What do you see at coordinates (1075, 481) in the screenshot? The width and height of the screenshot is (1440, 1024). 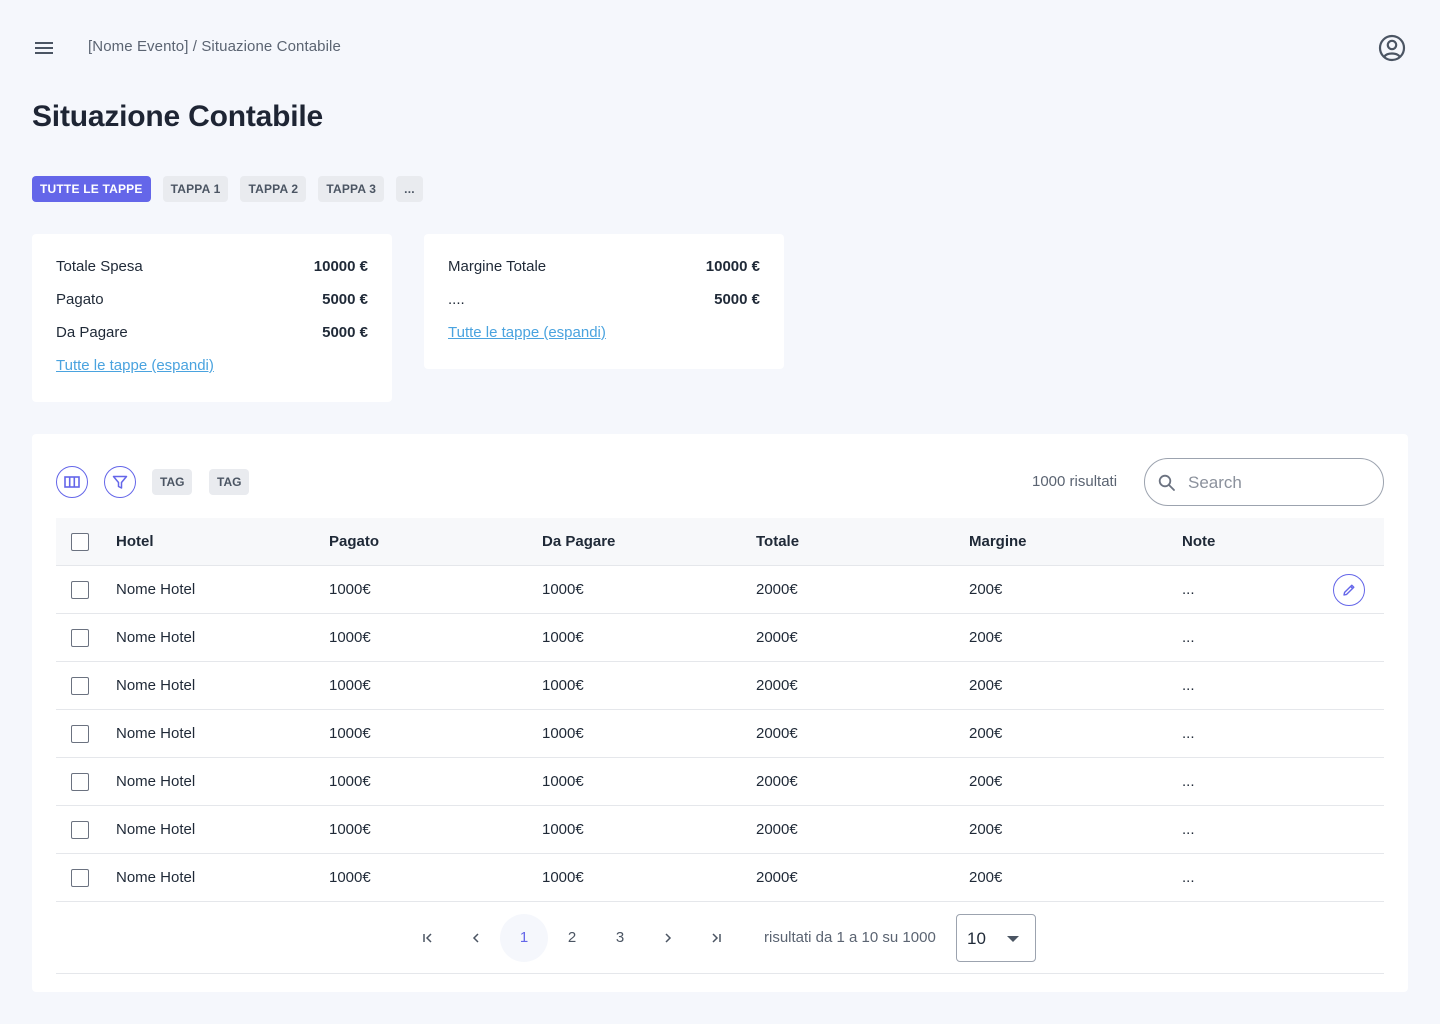 I see `results-count: 1000 risultati` at bounding box center [1075, 481].